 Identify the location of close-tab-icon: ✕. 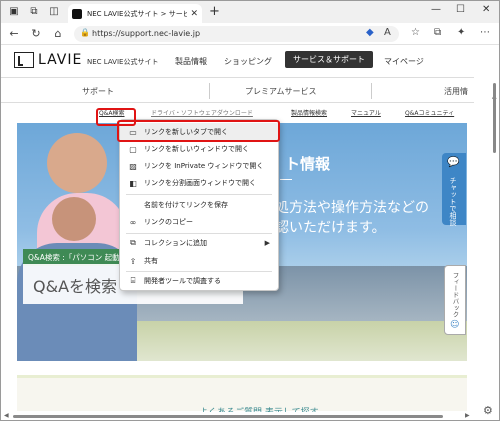
(194, 14).